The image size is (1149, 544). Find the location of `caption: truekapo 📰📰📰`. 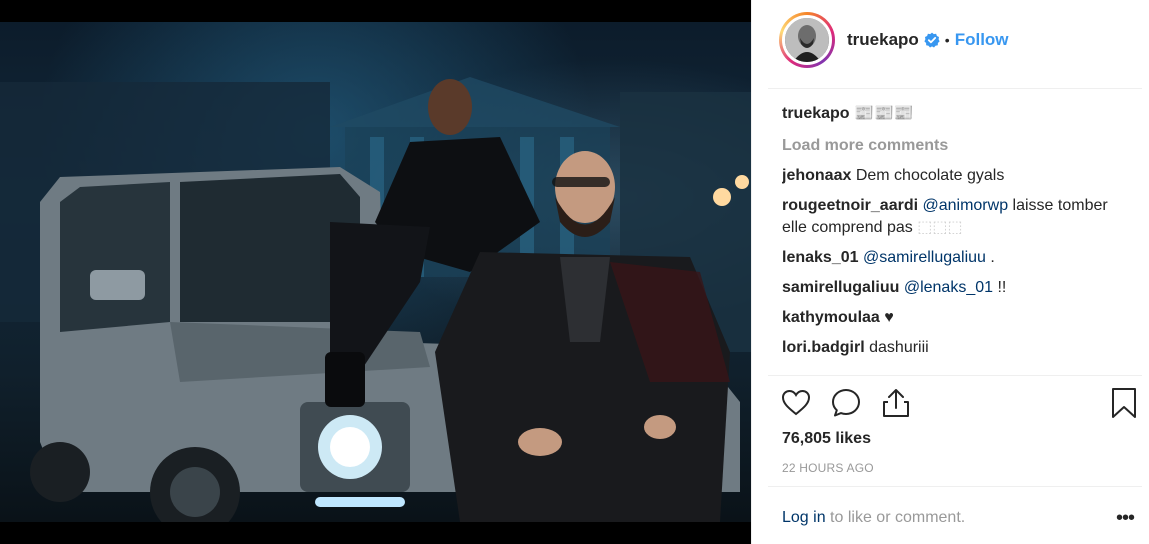

caption: truekapo 📰📰📰 is located at coordinates (957, 114).